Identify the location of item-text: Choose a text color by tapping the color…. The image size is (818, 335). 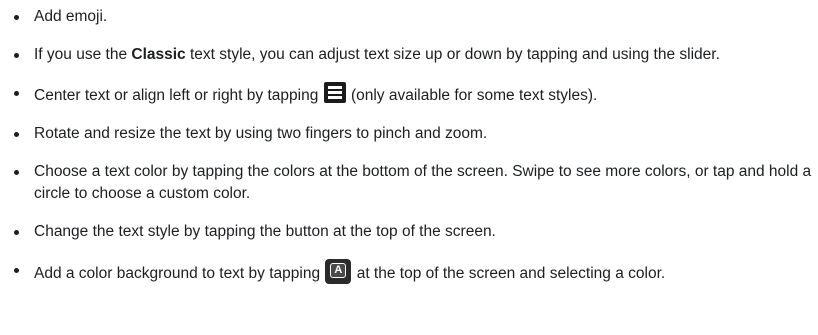
(423, 182).